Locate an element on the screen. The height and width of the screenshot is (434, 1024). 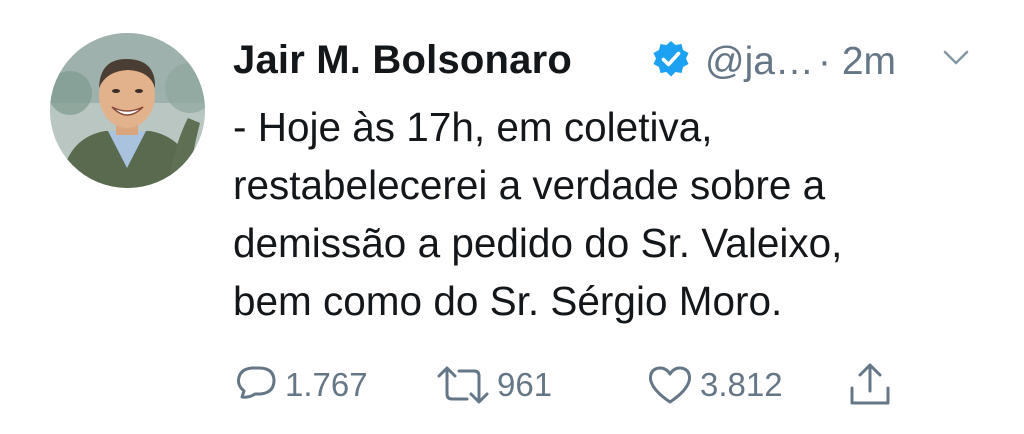
tweet-header: Jair M. Bolsonaro @ja… · 2m is located at coordinates (613, 58).